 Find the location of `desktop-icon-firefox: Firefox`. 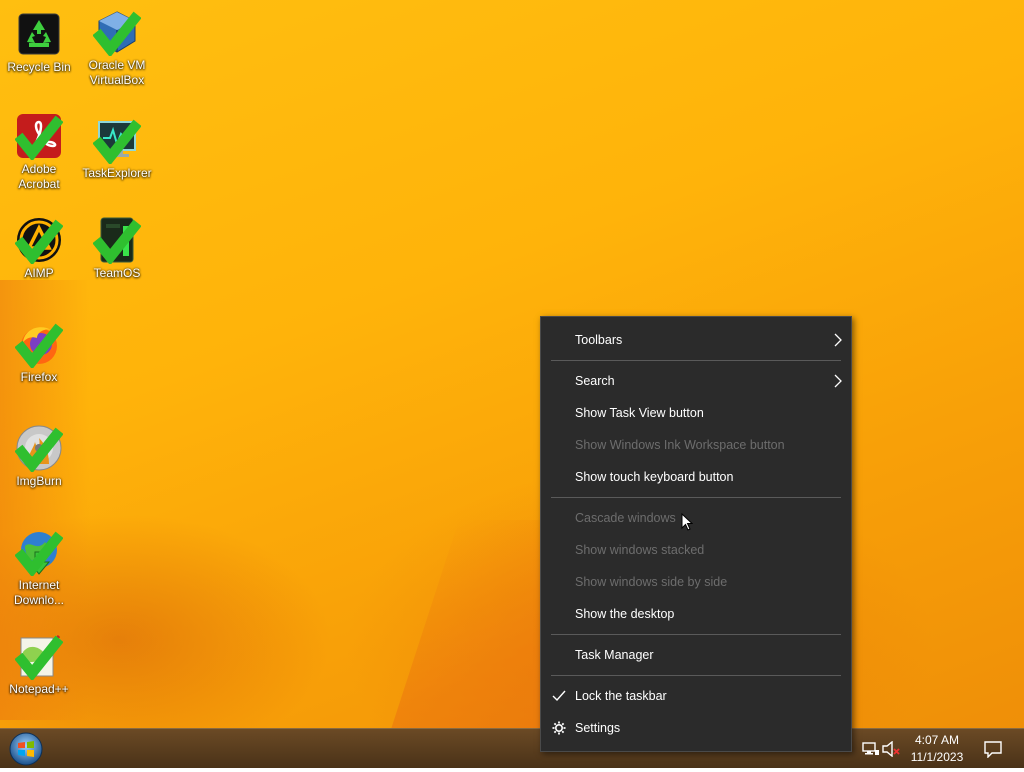

desktop-icon-firefox: Firefox is located at coordinates (39, 352).